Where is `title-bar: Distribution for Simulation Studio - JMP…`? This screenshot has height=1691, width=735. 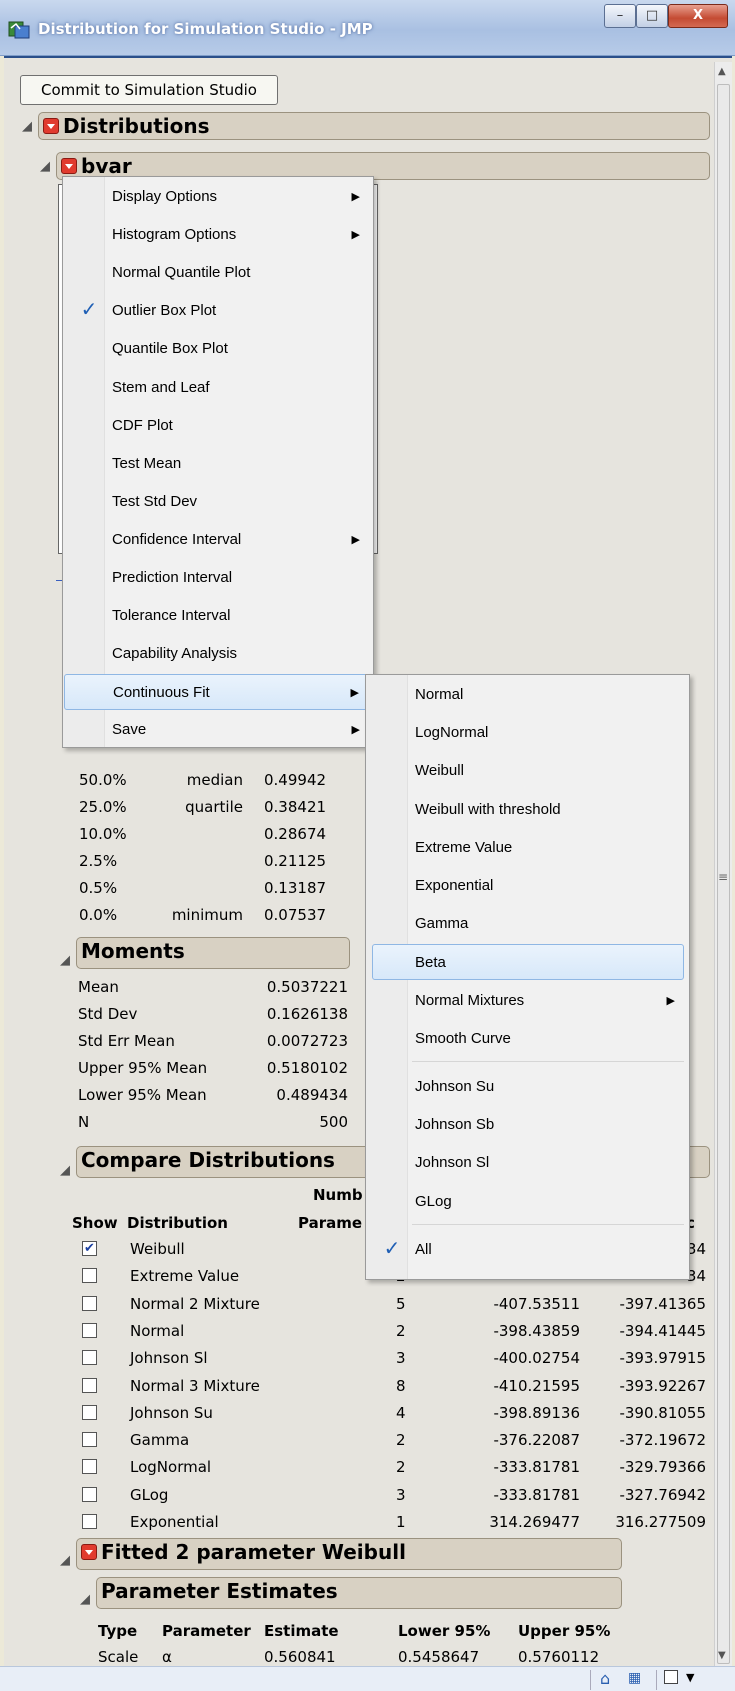 title-bar: Distribution for Simulation Studio - JMP… is located at coordinates (367, 28).